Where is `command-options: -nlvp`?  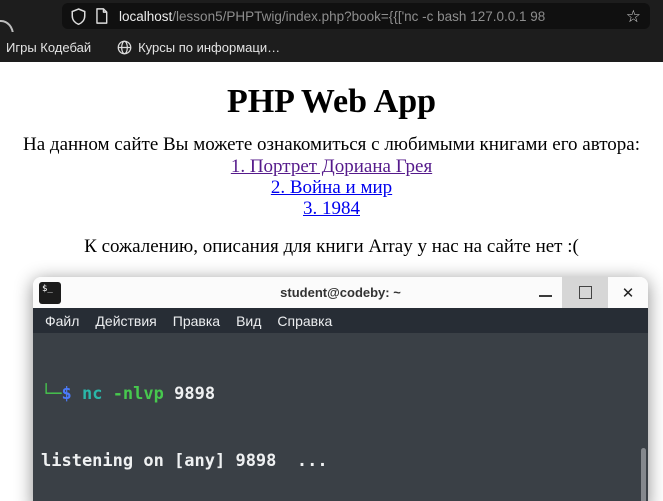 command-options: -nlvp is located at coordinates (143, 393).